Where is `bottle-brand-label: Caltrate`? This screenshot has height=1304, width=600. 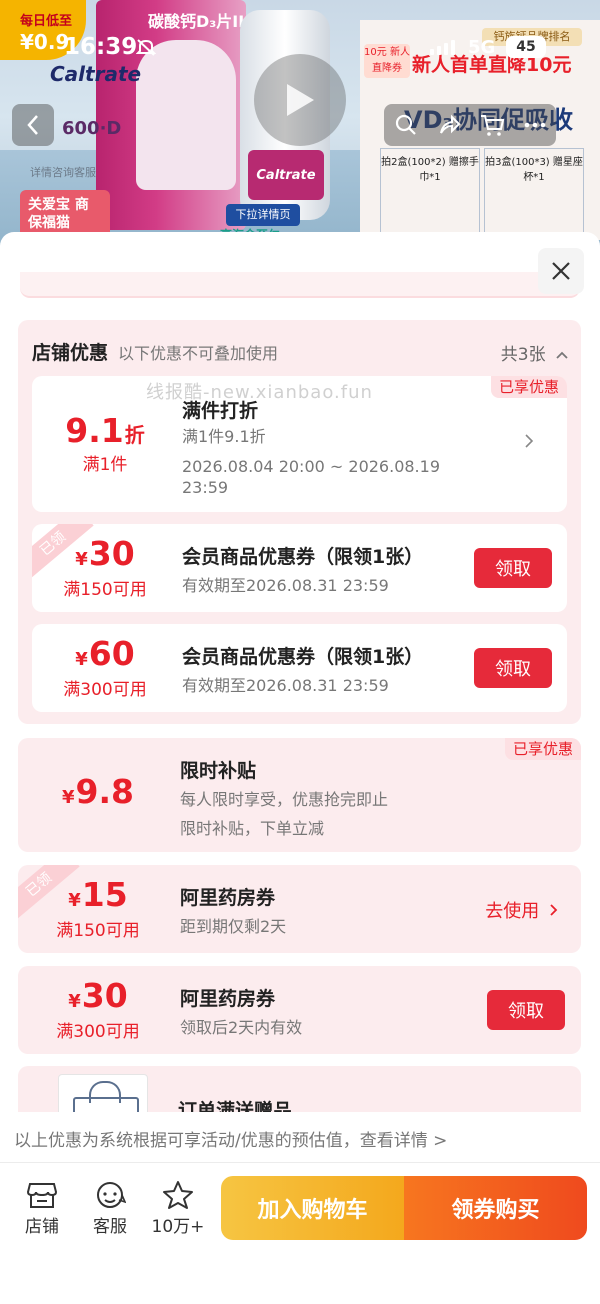
bottle-brand-label: Caltrate is located at coordinates (286, 175).